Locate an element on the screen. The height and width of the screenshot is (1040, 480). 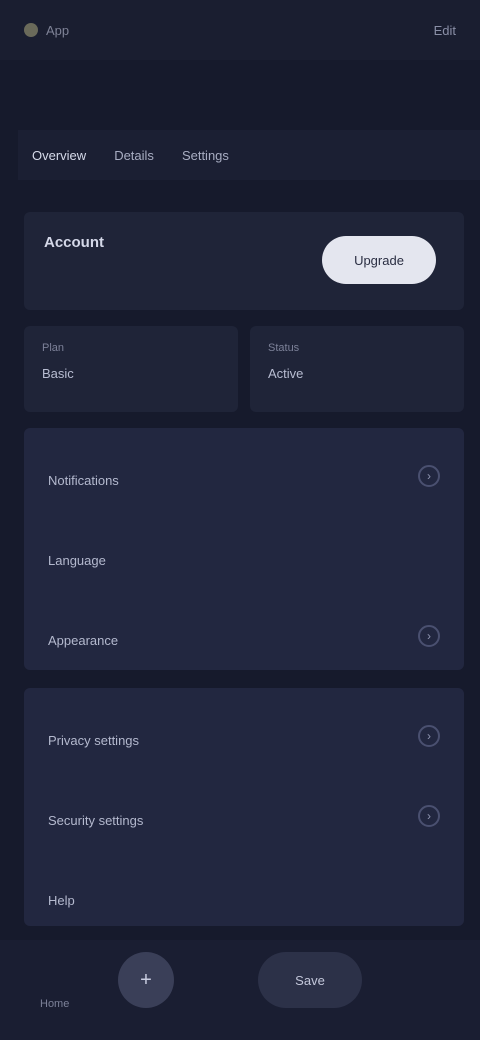
tab-bar: Overview Details Settings is located at coordinates (249, 155).